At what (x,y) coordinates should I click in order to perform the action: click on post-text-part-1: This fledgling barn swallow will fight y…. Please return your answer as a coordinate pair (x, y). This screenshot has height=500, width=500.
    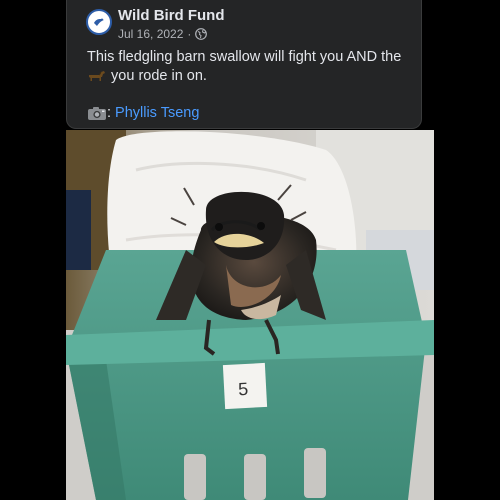
    Looking at the image, I should click on (244, 57).